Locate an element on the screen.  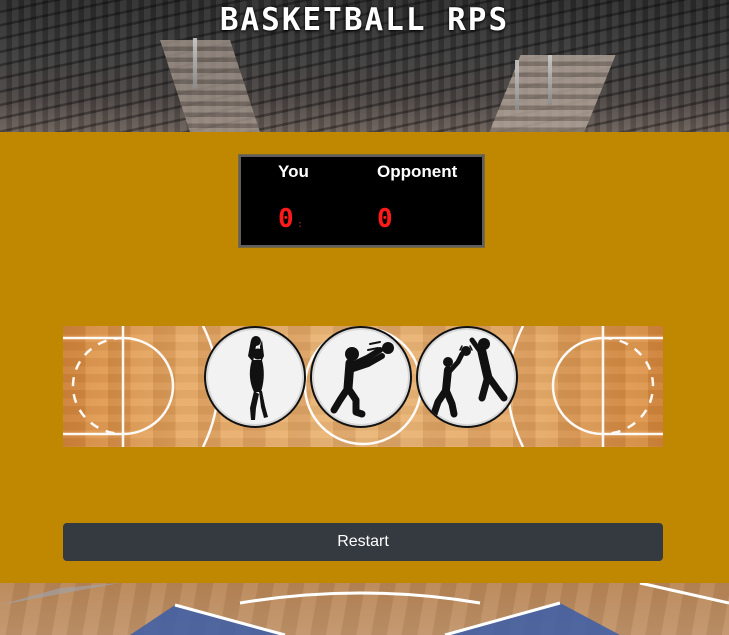
player-label: You is located at coordinates (293, 171).